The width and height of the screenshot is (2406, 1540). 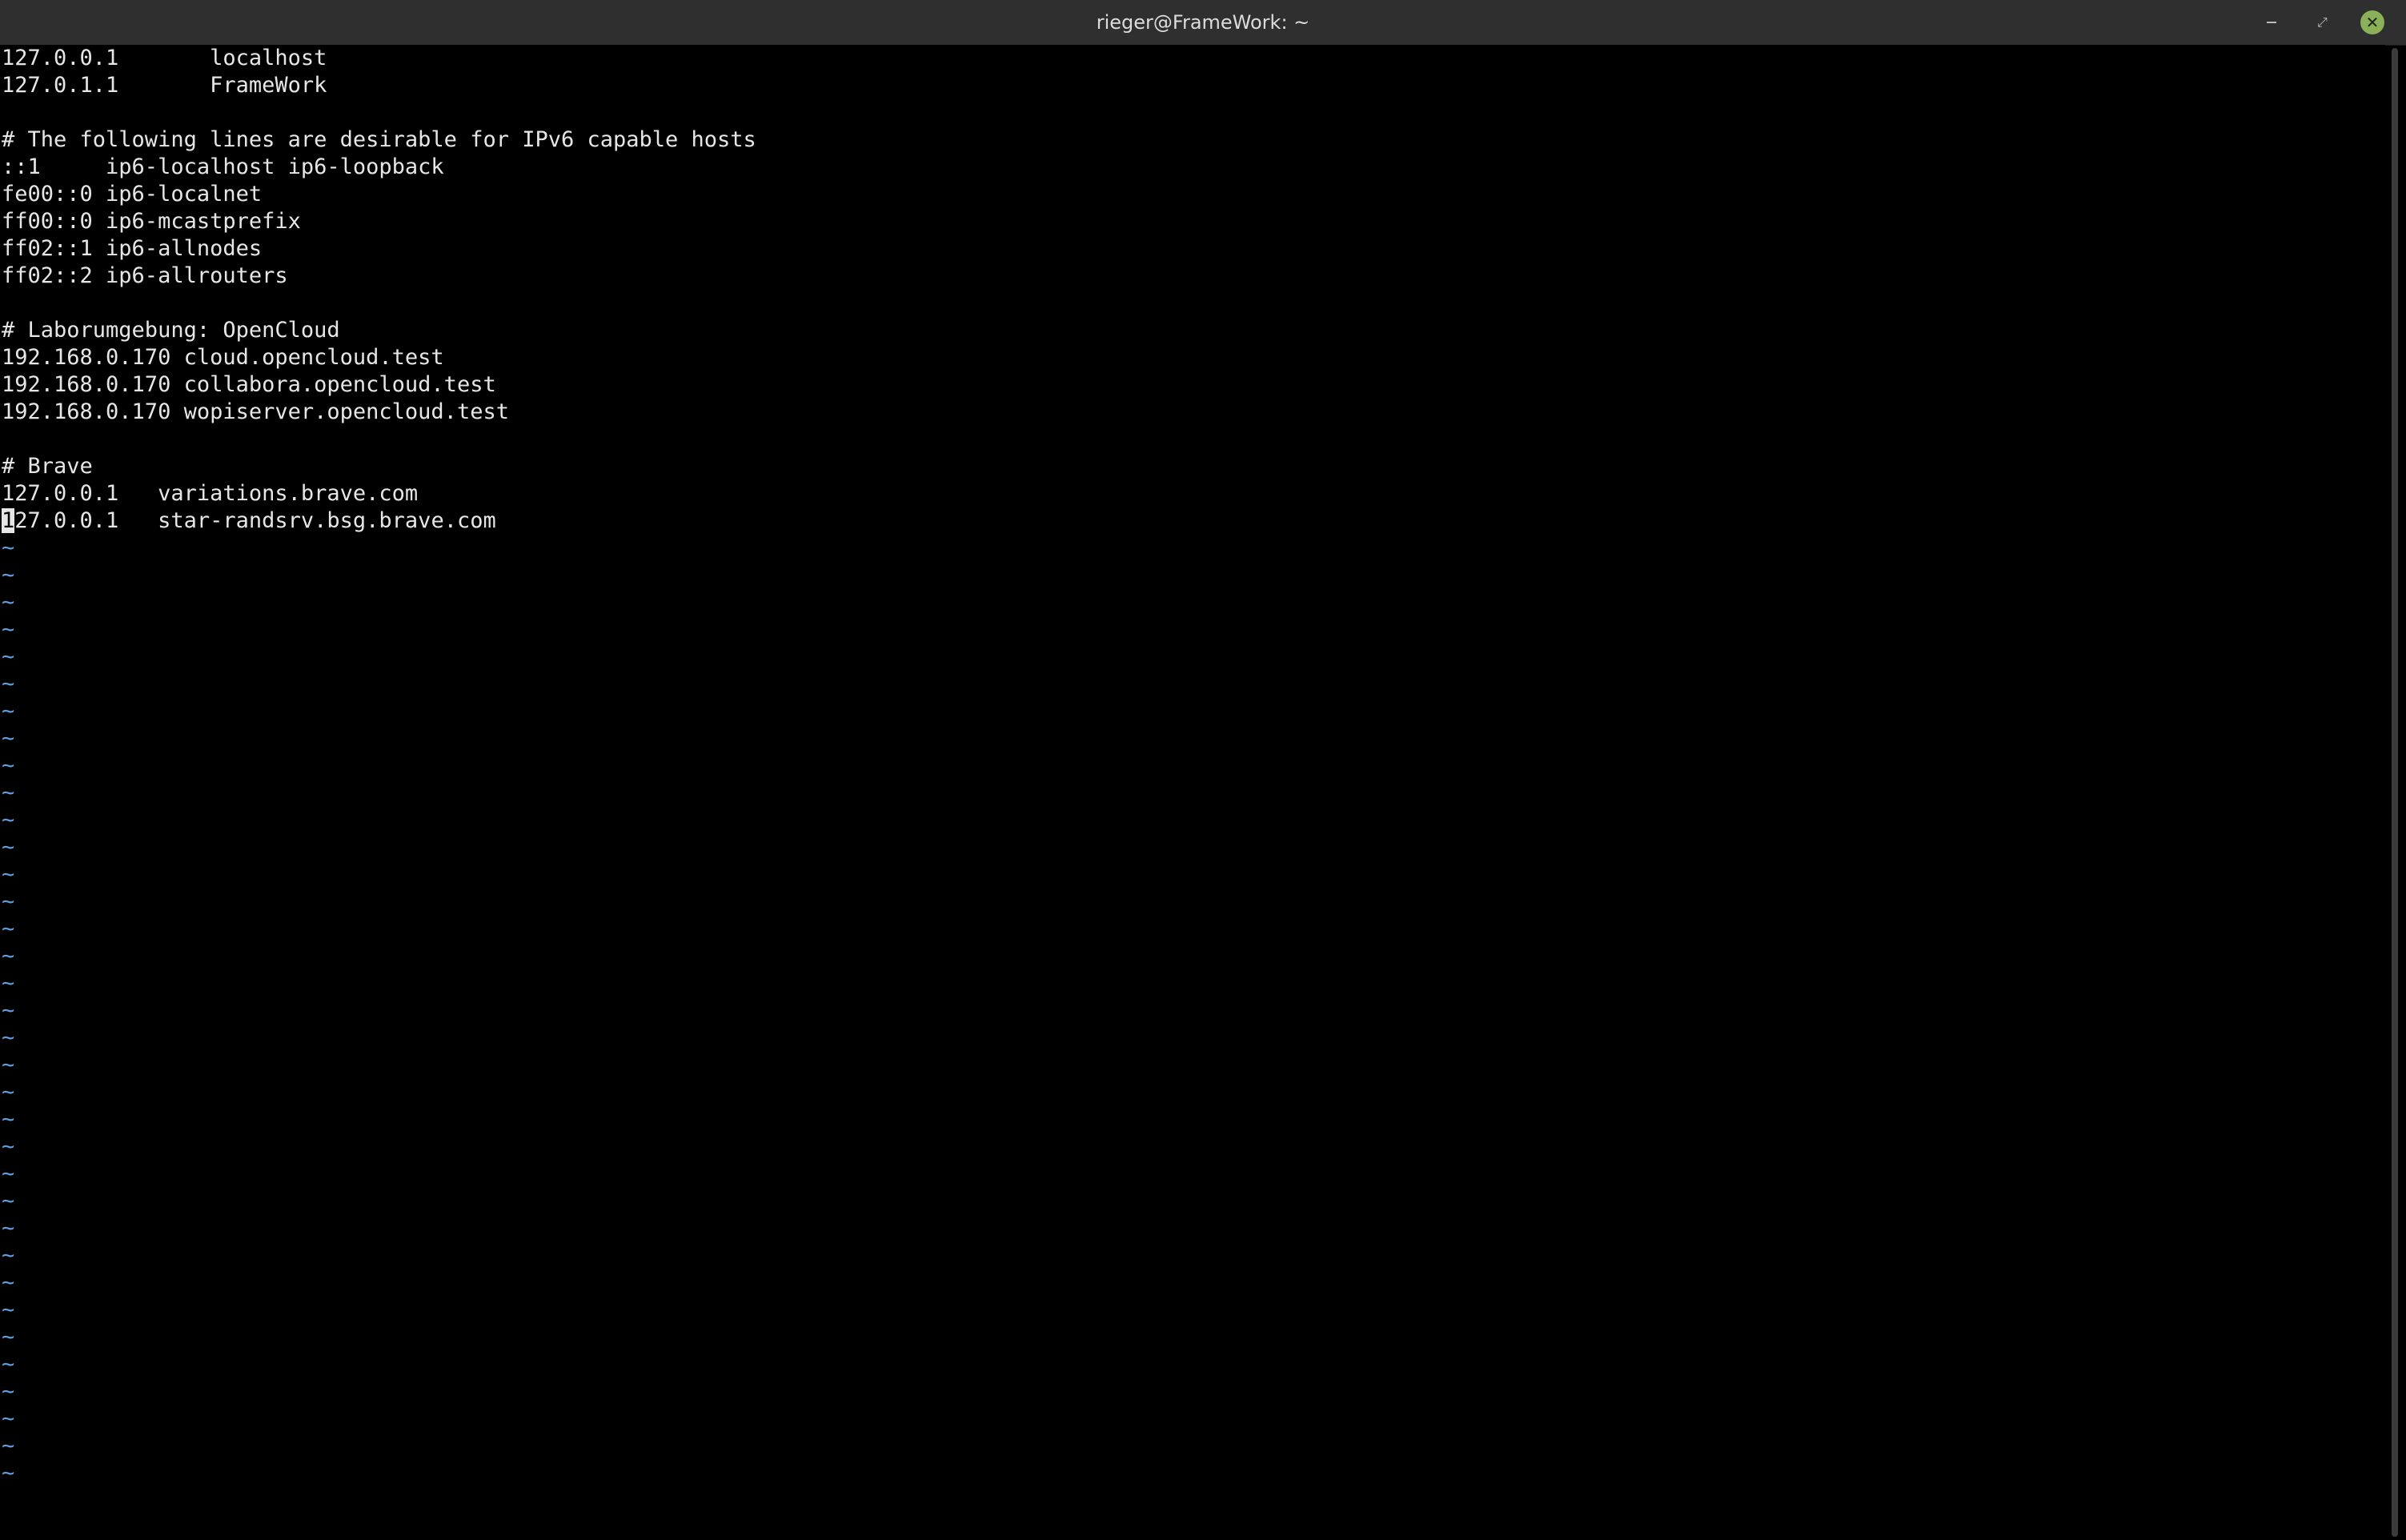 I want to click on minimize-button, so click(x=2271, y=22).